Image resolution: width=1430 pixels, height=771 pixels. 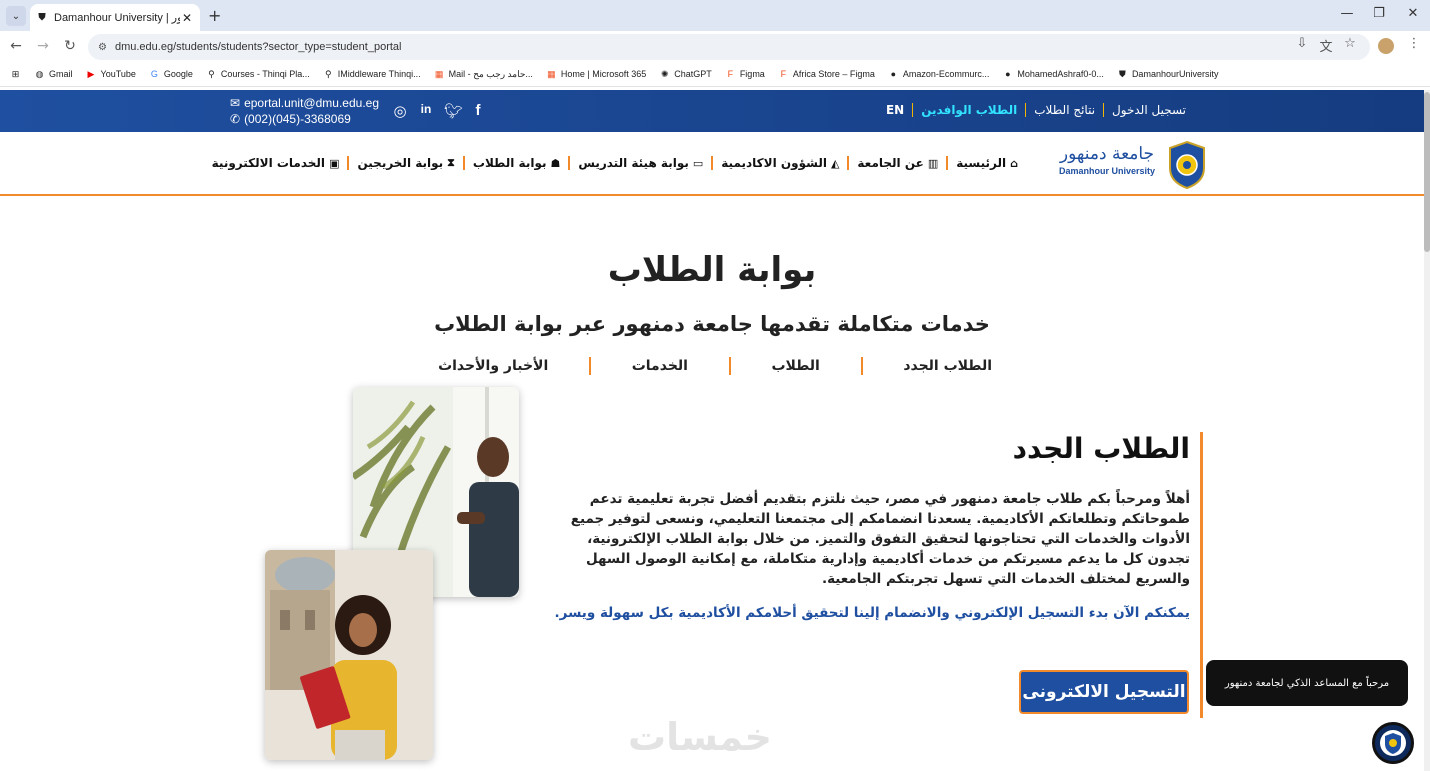 What do you see at coordinates (1326, 45) in the screenshot?
I see `translate-icon: 文` at bounding box center [1326, 45].